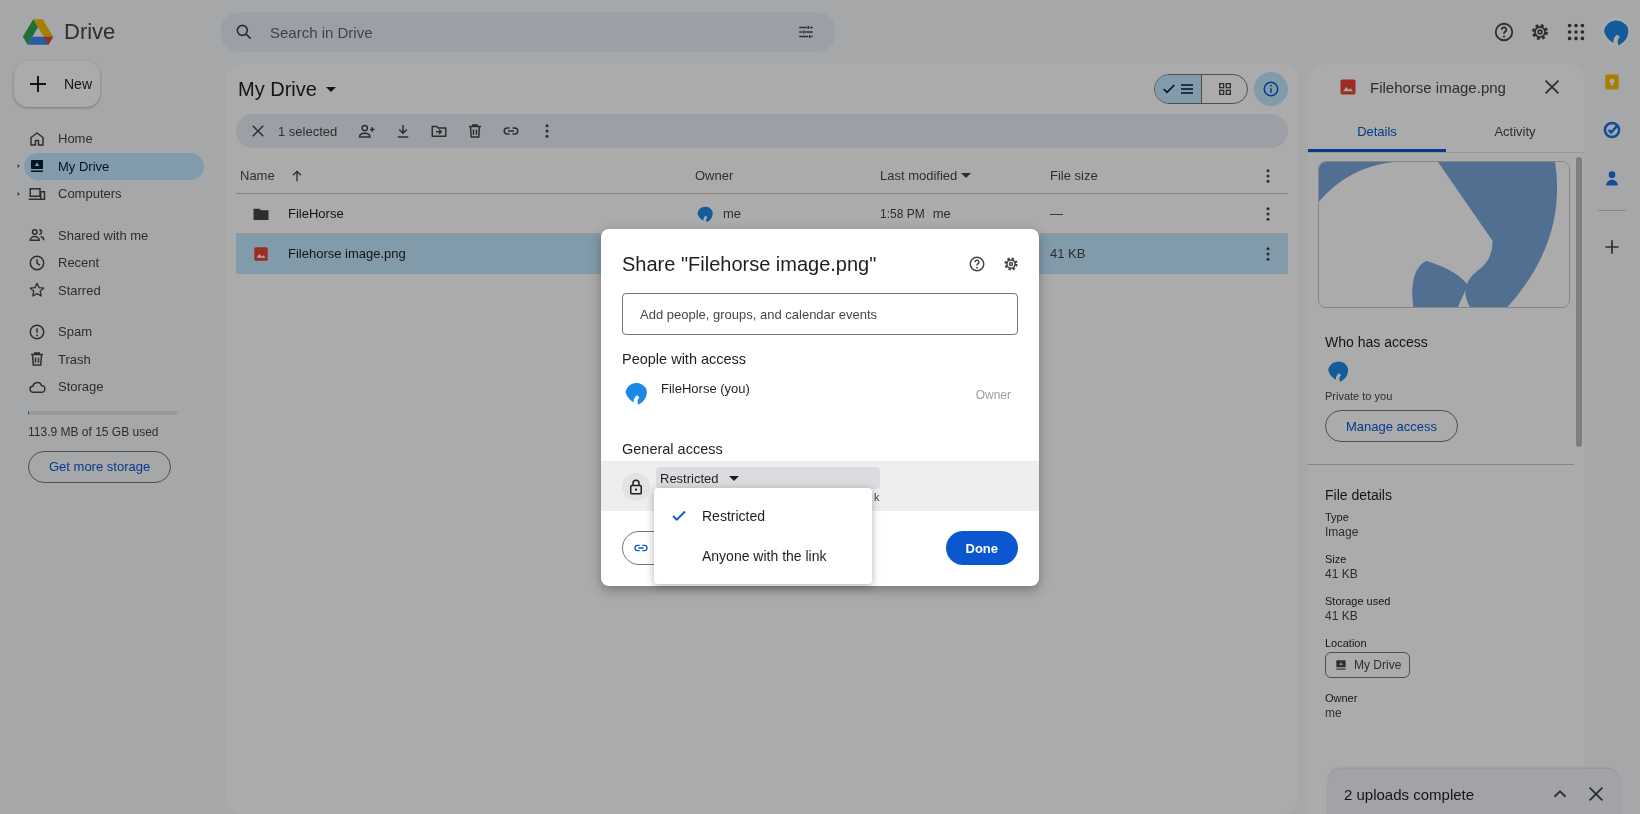  Describe the element at coordinates (750, 264) in the screenshot. I see `dialog-title: Share "Filehorse image.png"` at that location.